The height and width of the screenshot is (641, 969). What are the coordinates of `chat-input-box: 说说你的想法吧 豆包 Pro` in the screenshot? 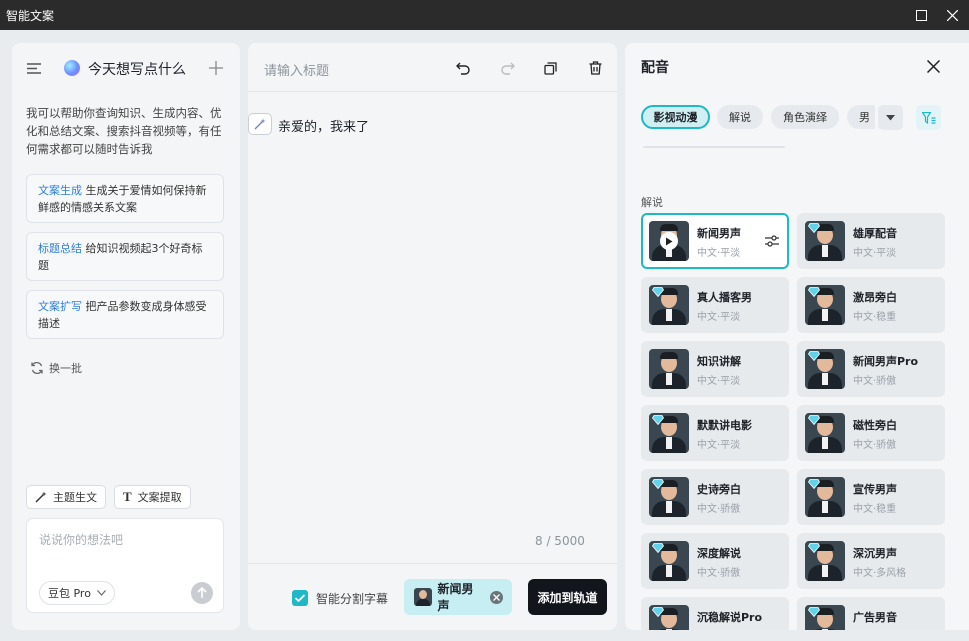 It's located at (125, 565).